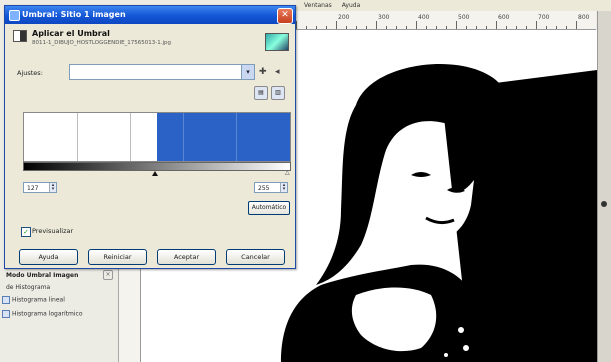 The image size is (611, 362). Describe the element at coordinates (604, 186) in the screenshot. I see `right-scroll-strip` at that location.